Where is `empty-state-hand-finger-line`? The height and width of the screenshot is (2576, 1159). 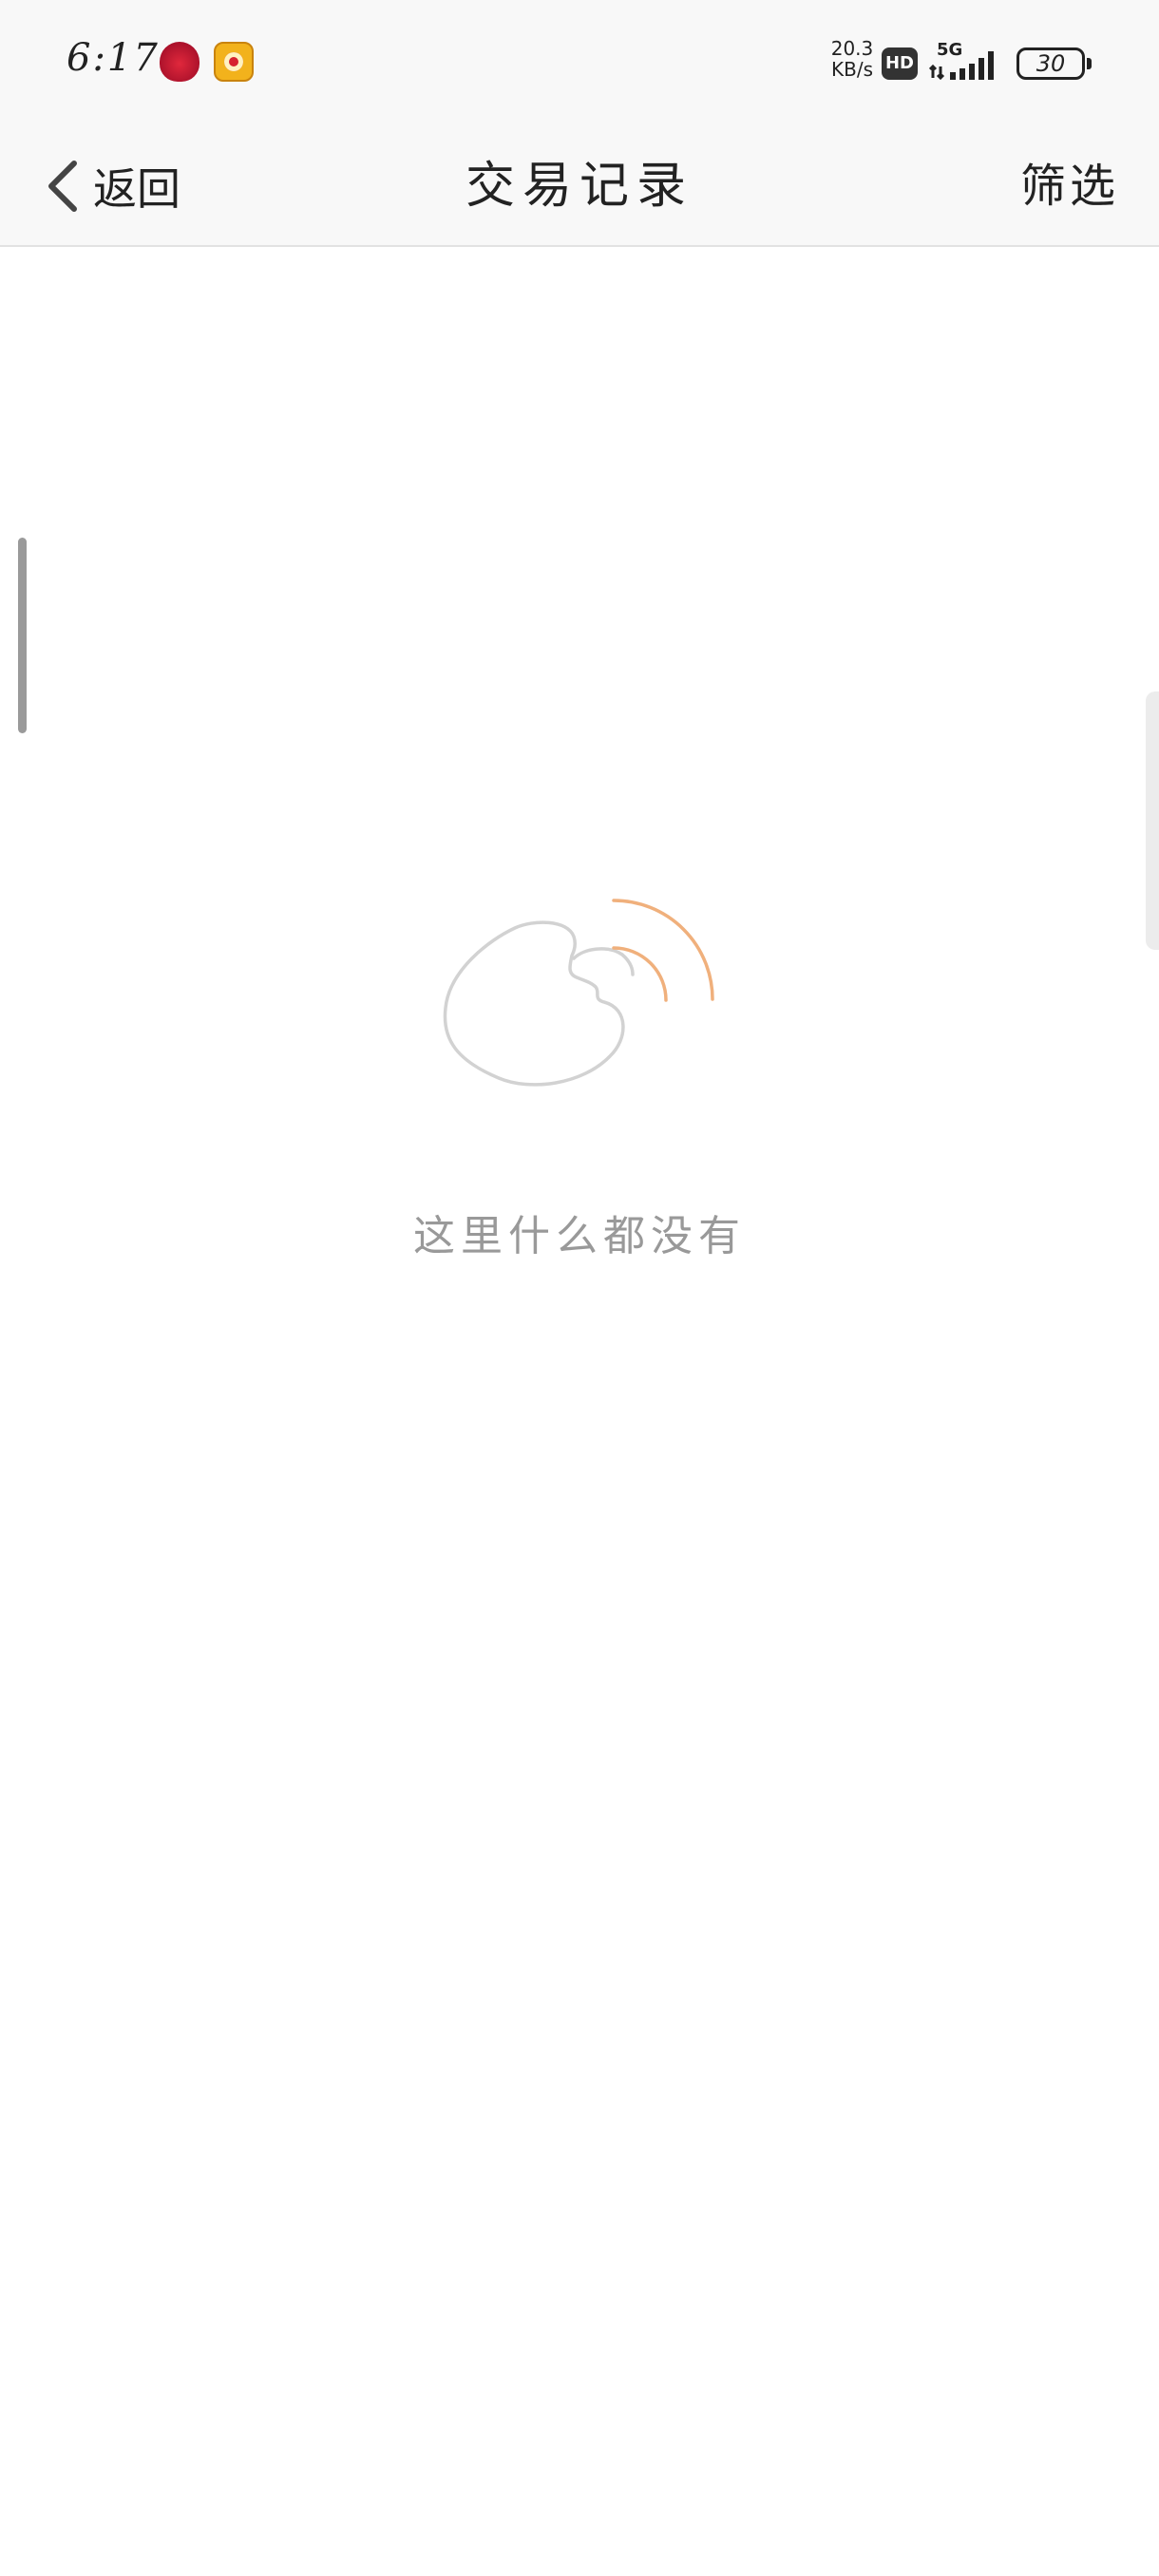 empty-state-hand-finger-line is located at coordinates (603, 961).